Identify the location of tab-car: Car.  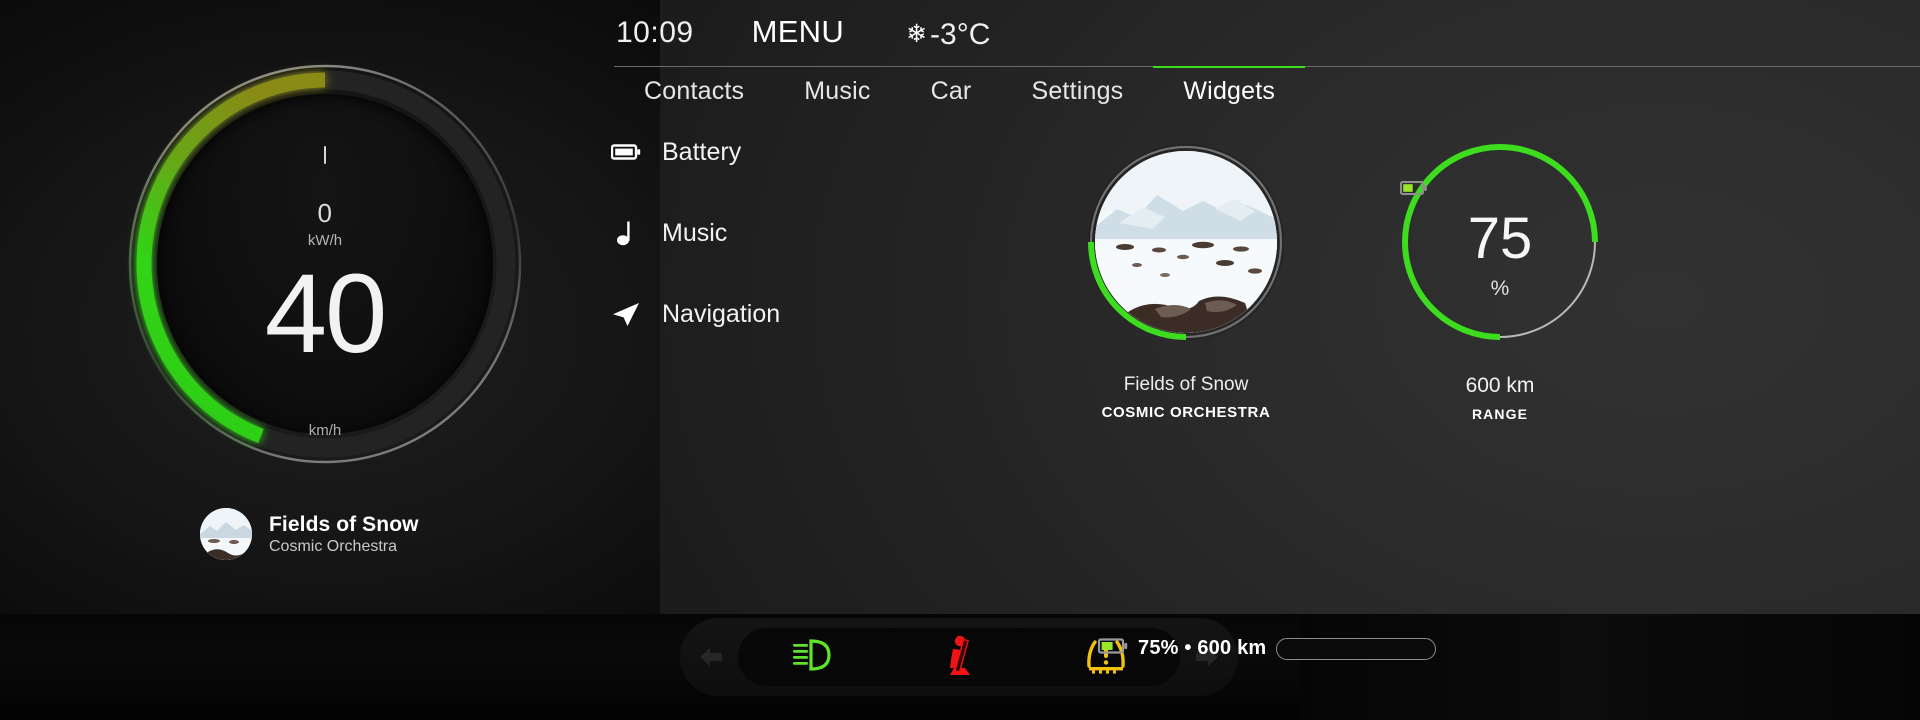
(951, 86).